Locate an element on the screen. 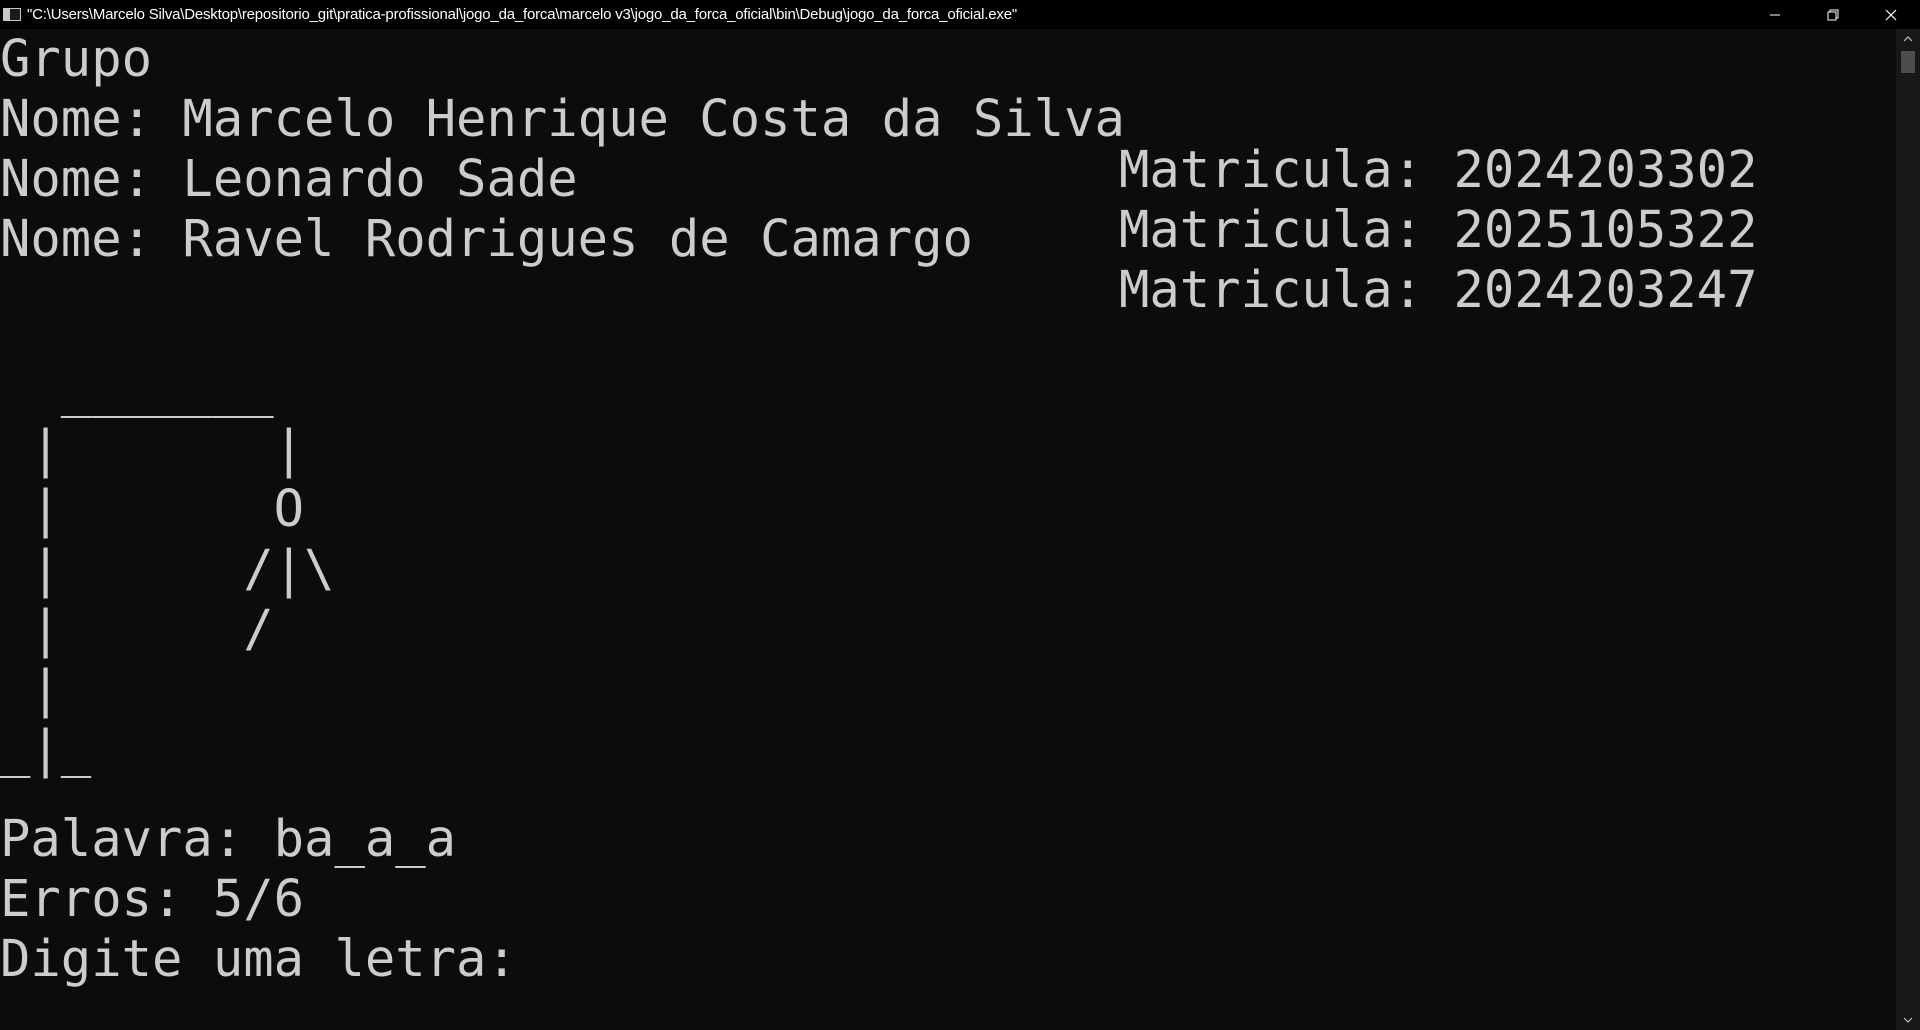 This screenshot has height=1030, width=1920. chevron-down-icon is located at coordinates (1908, 1020).